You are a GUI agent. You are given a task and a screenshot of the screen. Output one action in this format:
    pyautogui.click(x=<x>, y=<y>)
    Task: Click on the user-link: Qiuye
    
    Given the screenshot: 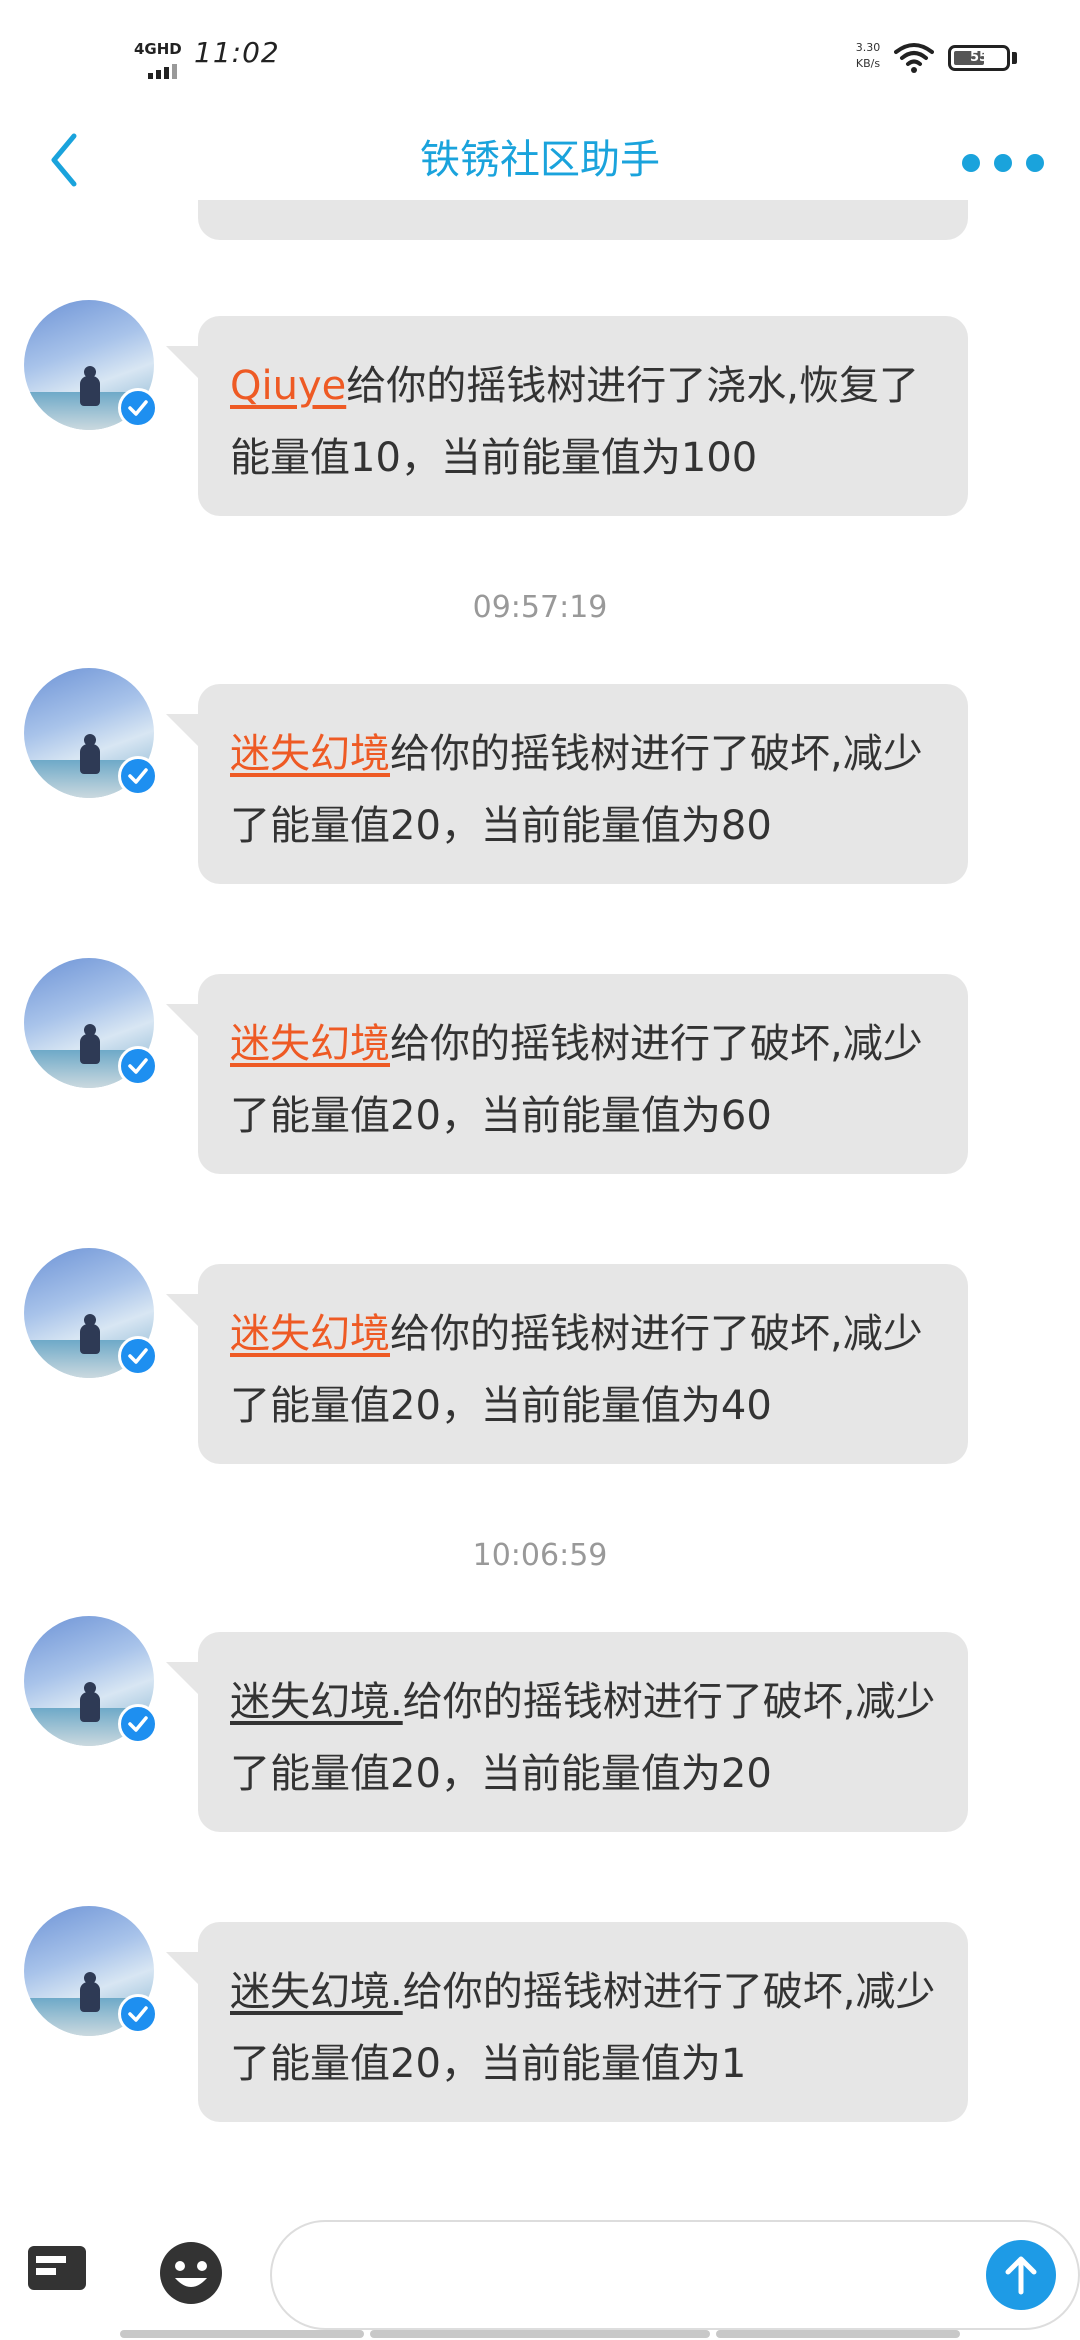 What is the action you would take?
    pyautogui.click(x=288, y=386)
    